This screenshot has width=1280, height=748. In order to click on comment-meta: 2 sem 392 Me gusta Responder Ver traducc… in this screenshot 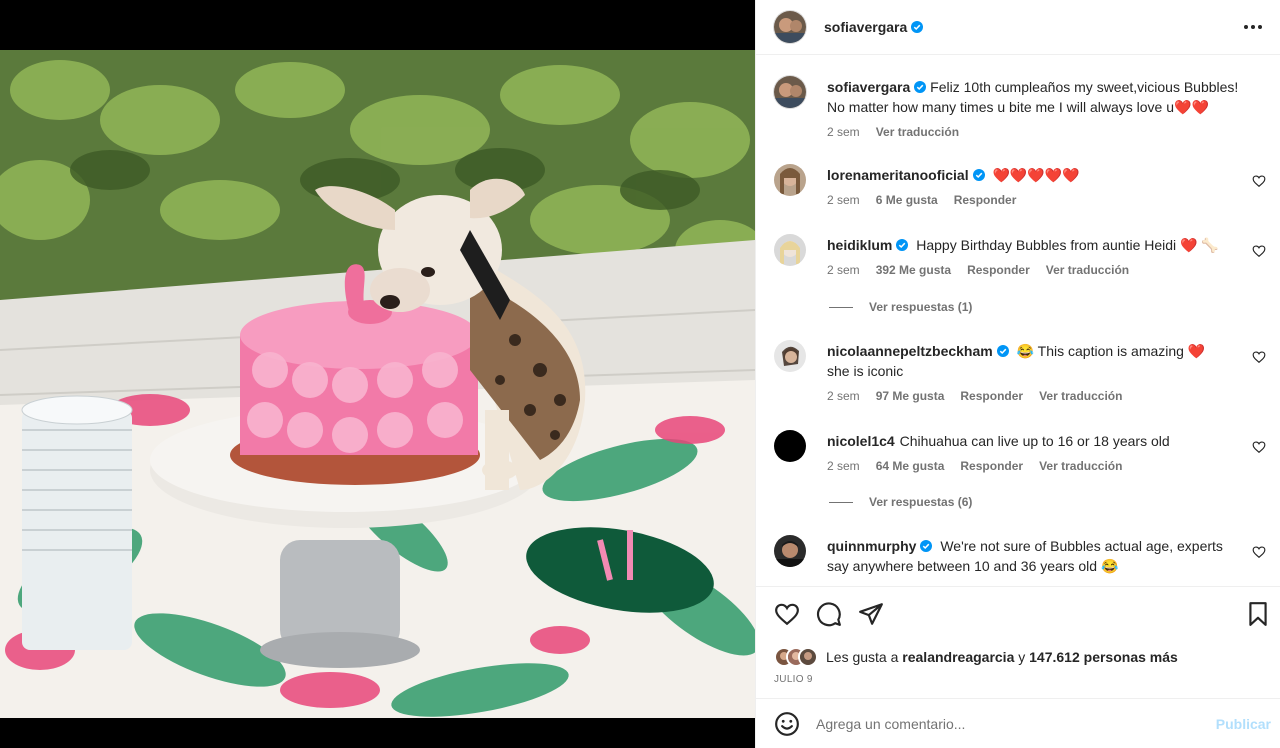, I will do `click(978, 270)`.